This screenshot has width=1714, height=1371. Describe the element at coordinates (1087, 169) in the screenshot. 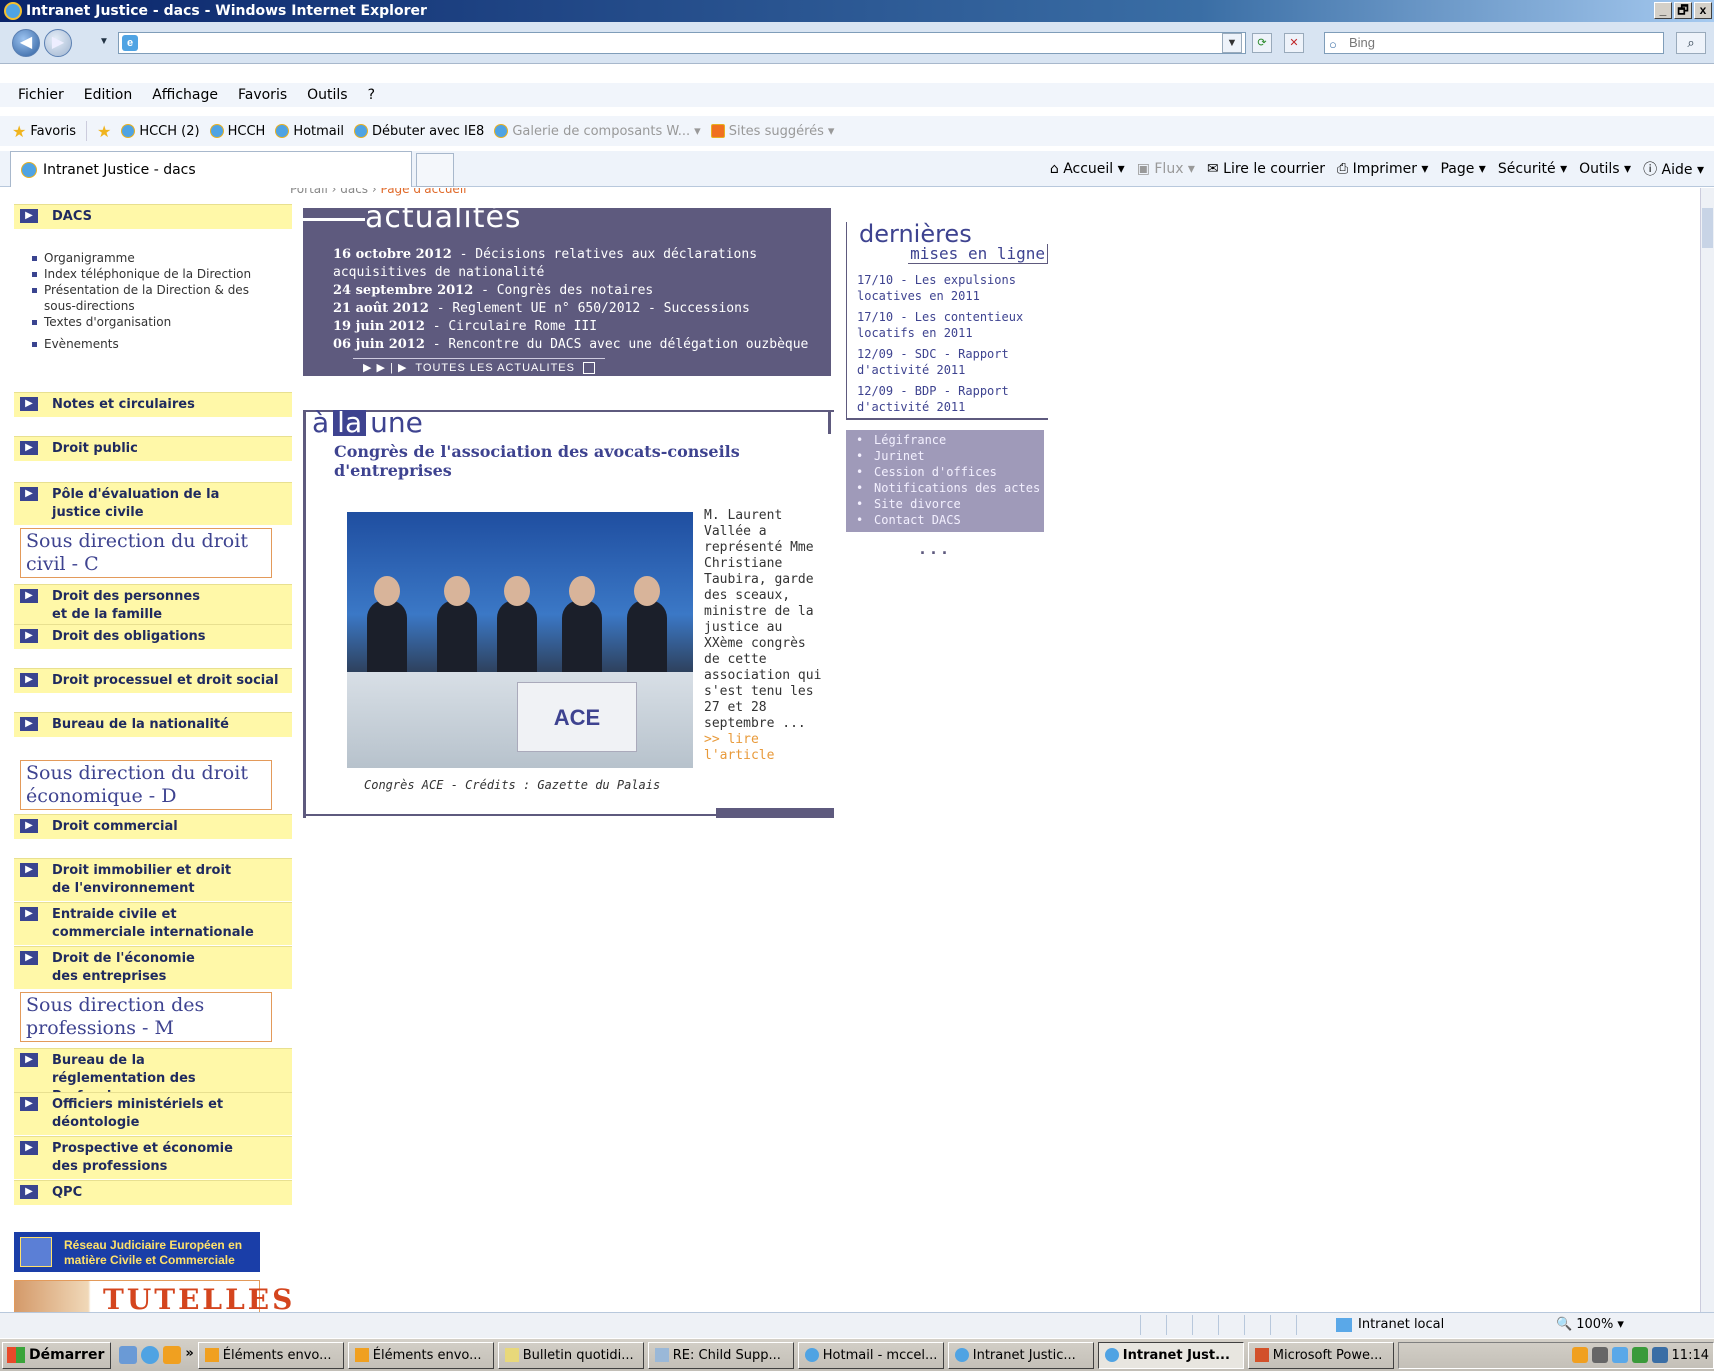

I see `home-button: ⌂ Accueil ▾` at that location.